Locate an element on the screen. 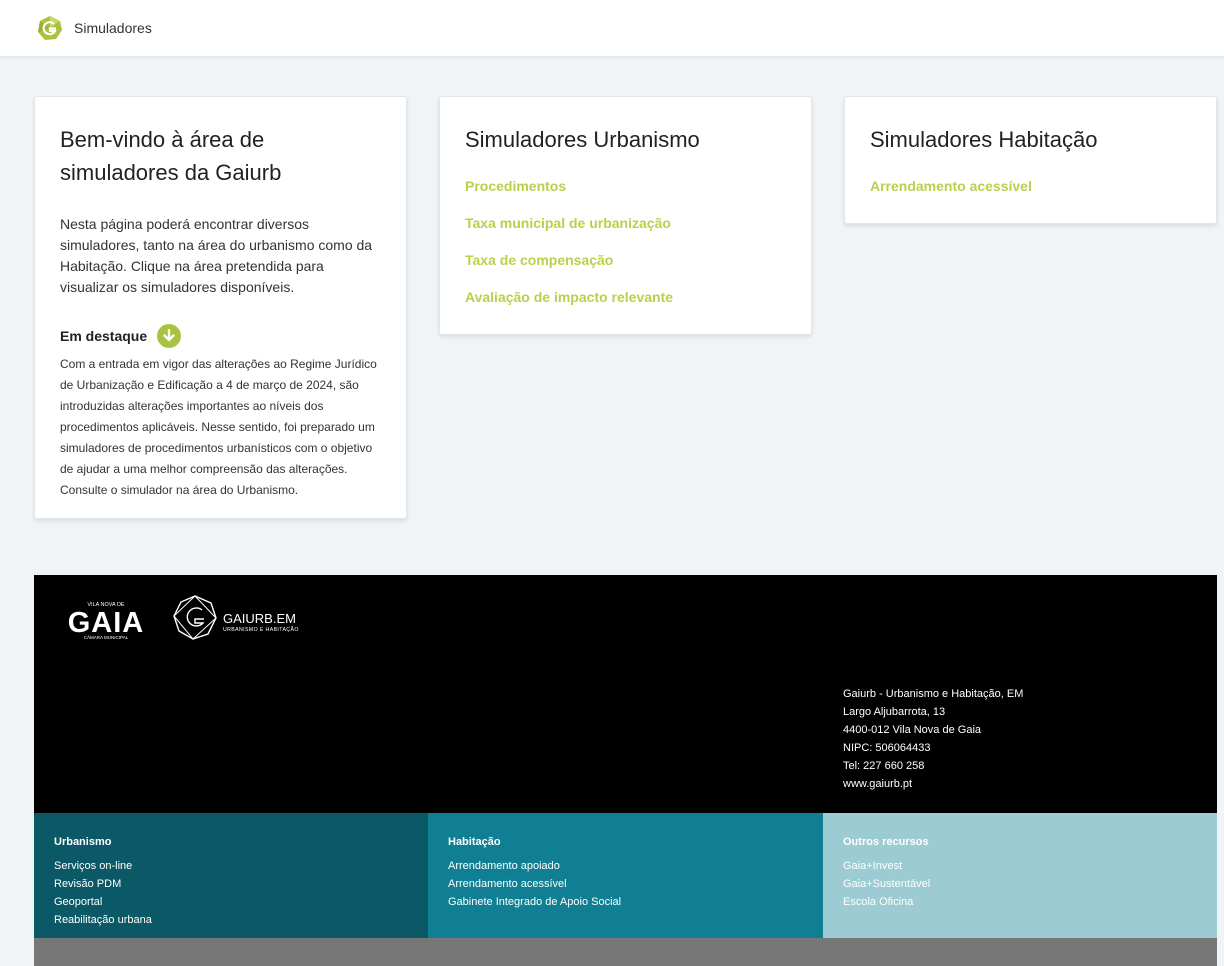 The image size is (1224, 966). footer-link-geoportal: Geoportal is located at coordinates (231, 902).